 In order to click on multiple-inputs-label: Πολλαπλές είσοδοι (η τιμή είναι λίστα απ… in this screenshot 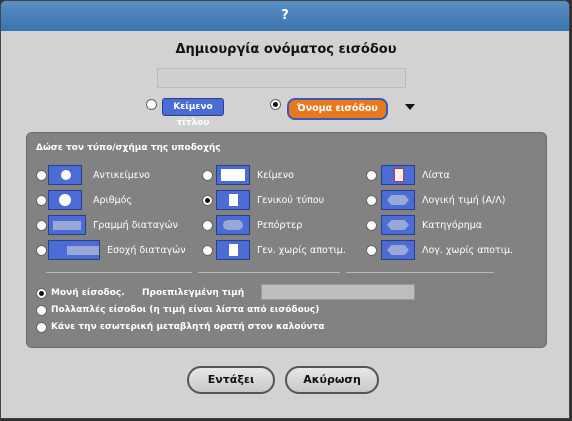, I will do `click(185, 310)`.